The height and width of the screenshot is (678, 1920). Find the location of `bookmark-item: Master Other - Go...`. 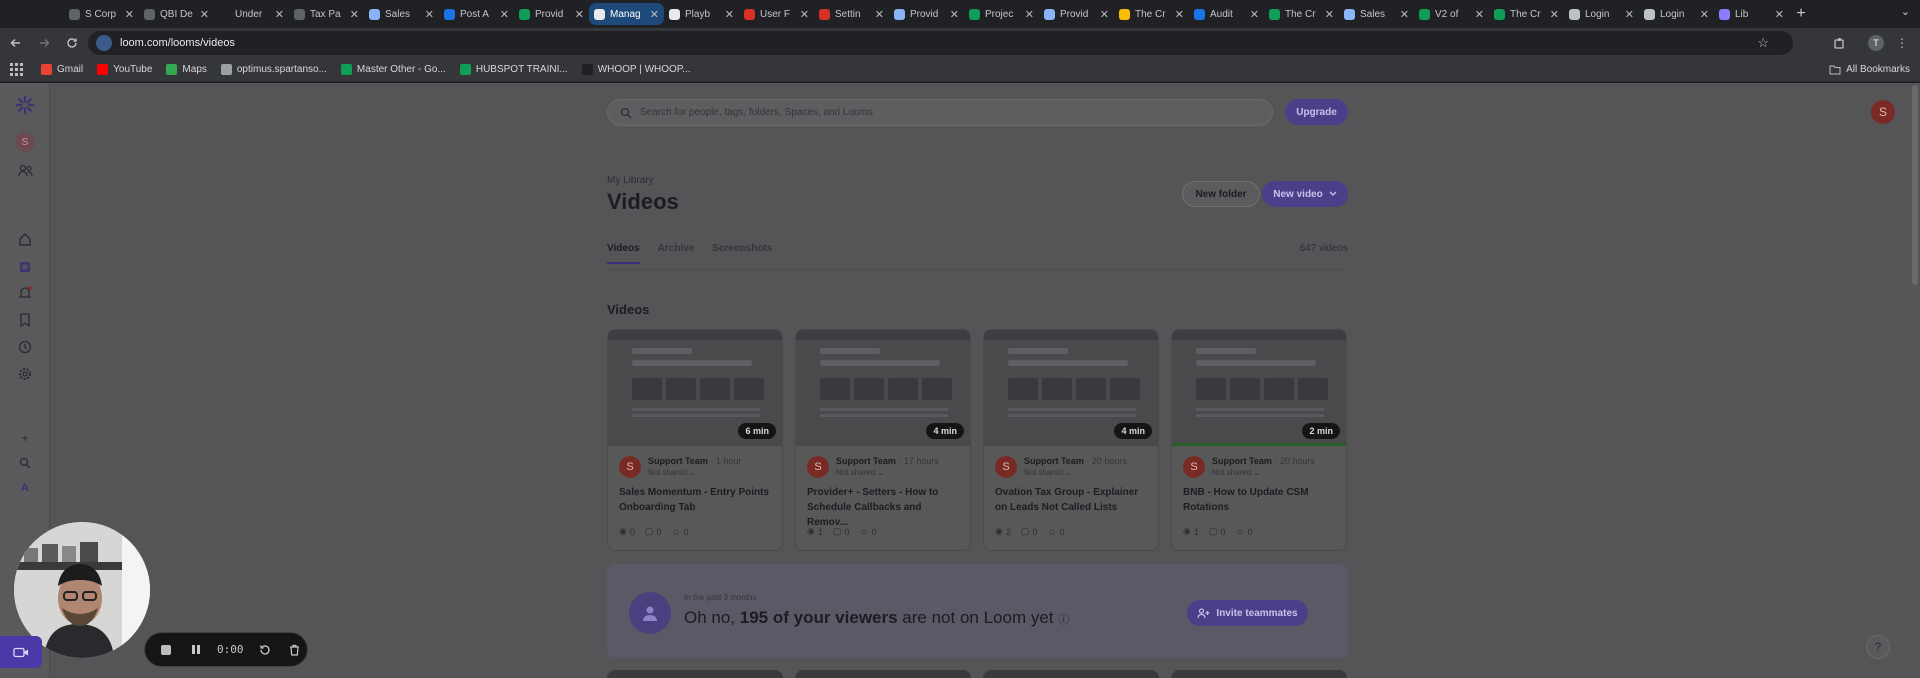

bookmark-item: Master Other - Go... is located at coordinates (393, 69).